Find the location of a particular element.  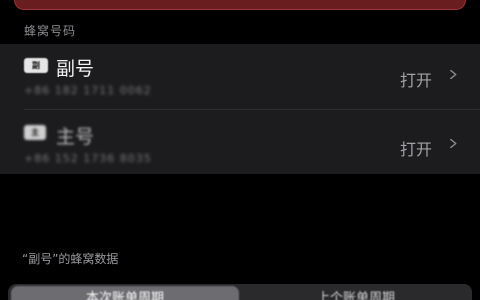

billing-period-segmented-control: 本次账单周期 上个账单周期 is located at coordinates (240, 292).